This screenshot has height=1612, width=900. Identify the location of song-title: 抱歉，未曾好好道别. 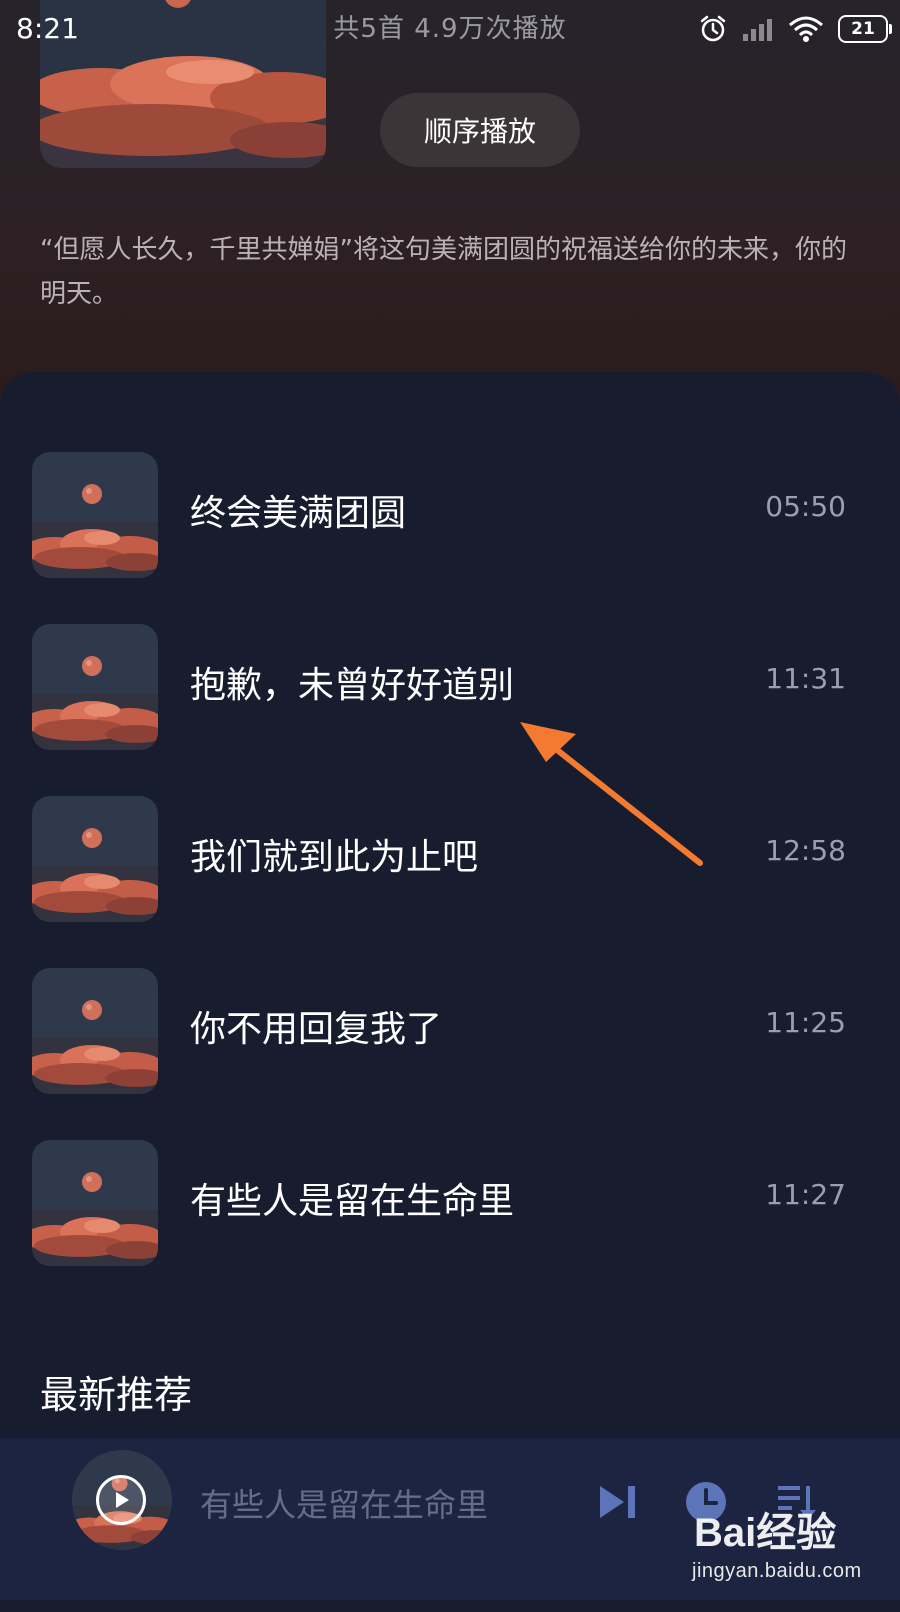
(352, 685).